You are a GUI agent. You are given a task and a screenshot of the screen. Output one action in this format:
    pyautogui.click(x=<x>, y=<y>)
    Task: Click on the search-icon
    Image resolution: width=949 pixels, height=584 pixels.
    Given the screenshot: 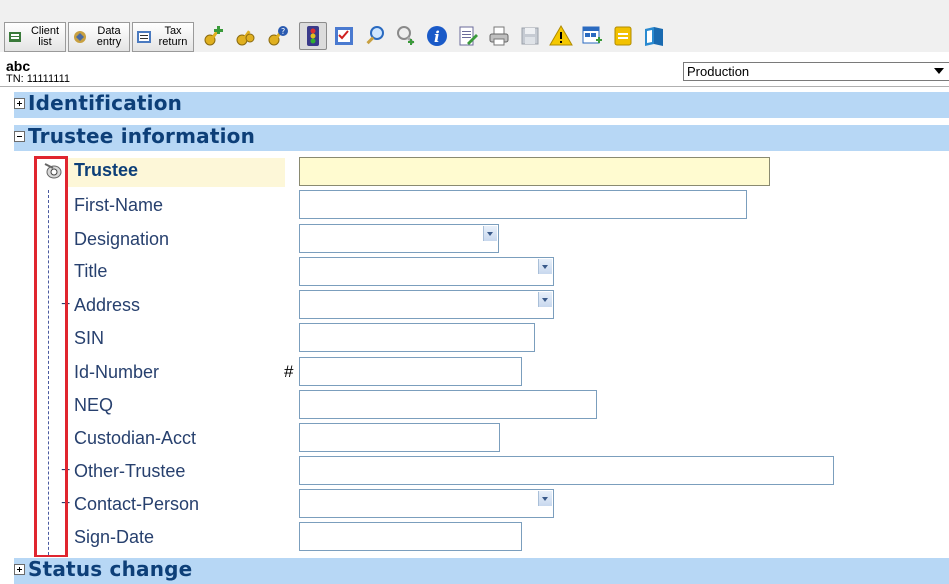 What is the action you would take?
    pyautogui.click(x=375, y=36)
    